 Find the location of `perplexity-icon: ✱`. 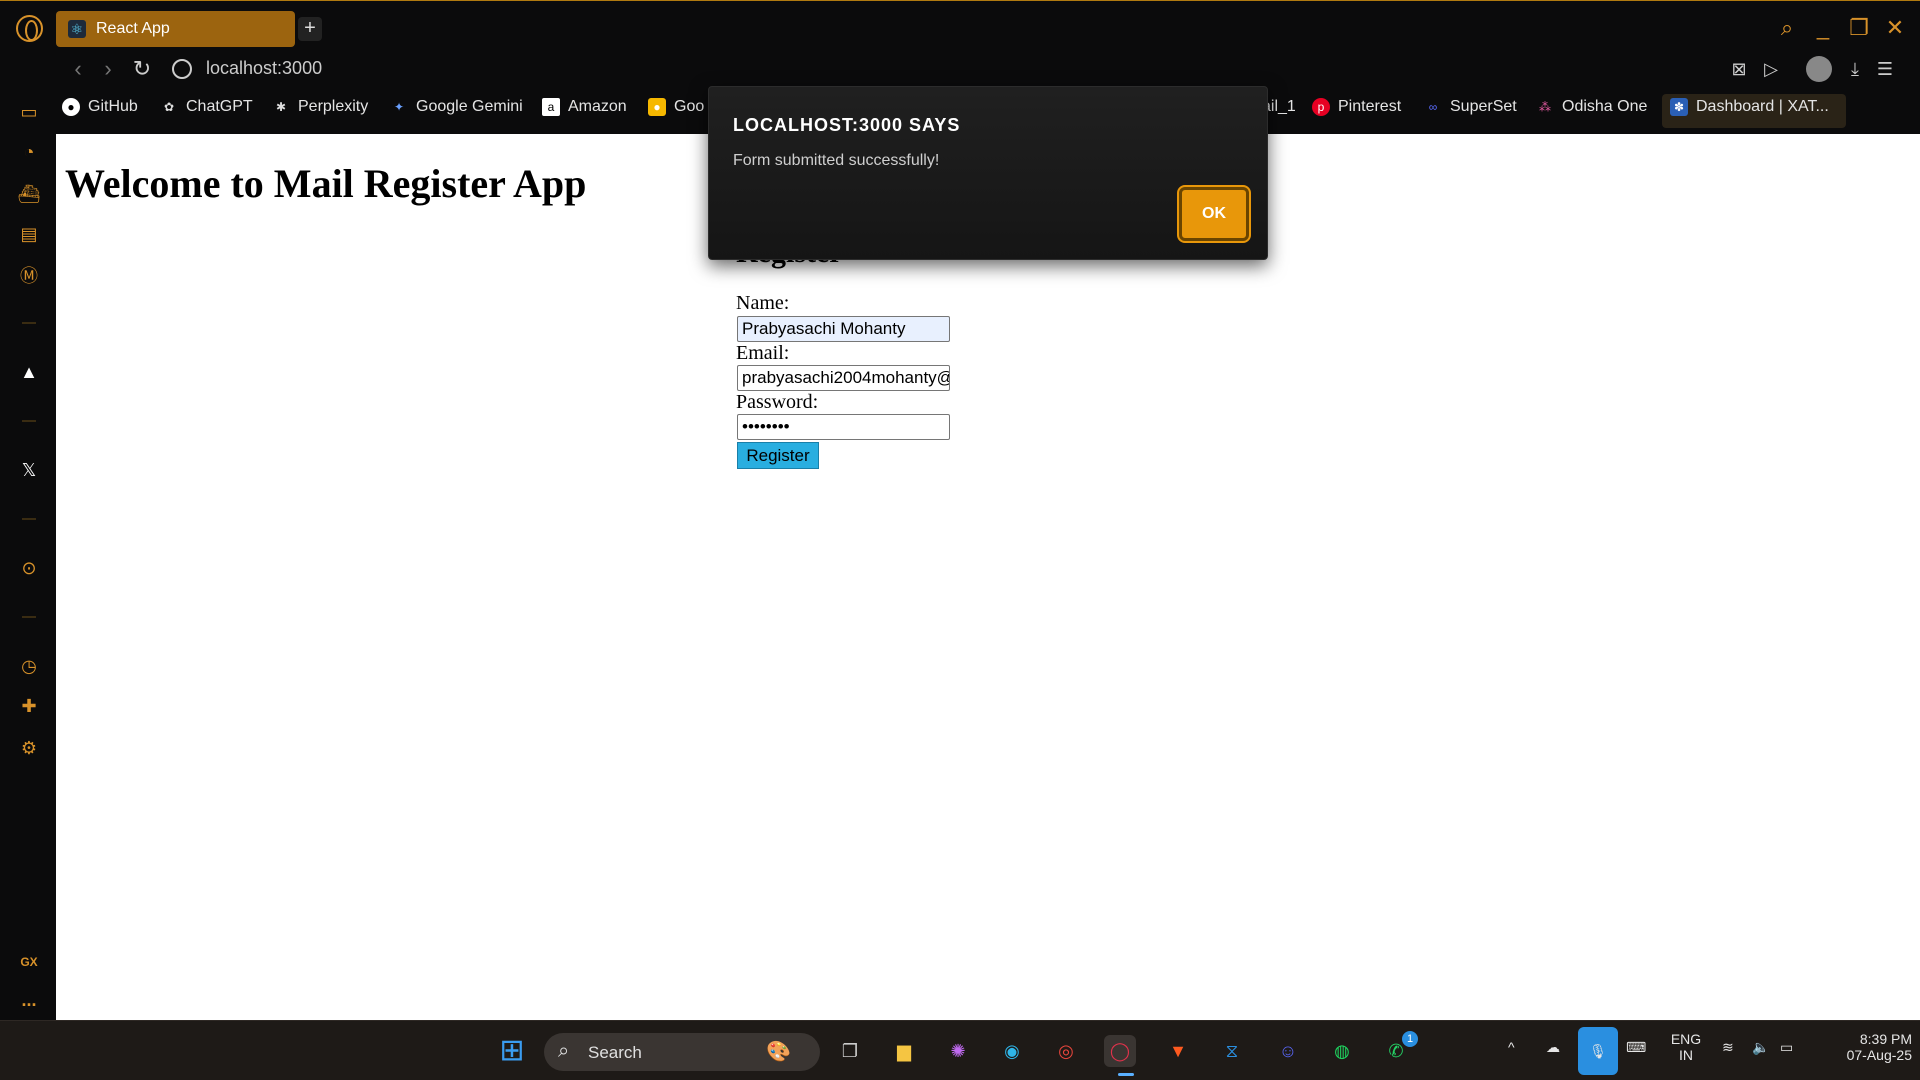

perplexity-icon: ✱ is located at coordinates (281, 107).